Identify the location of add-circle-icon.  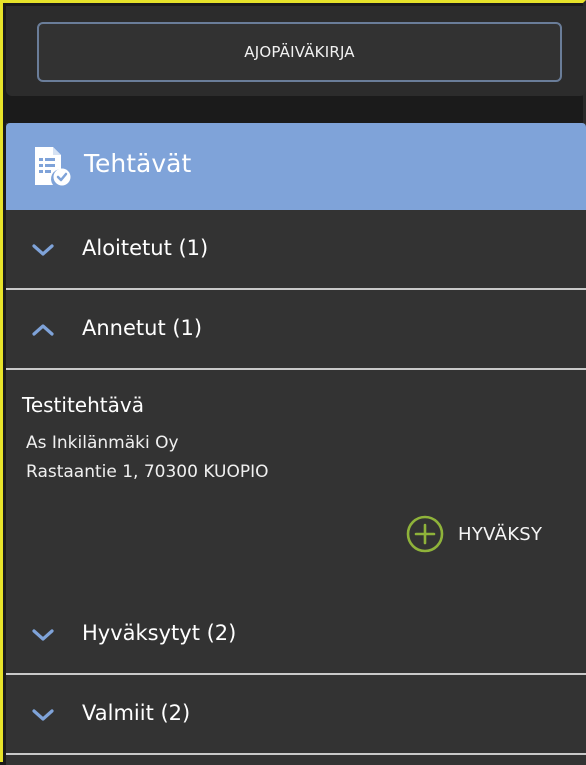
(425, 534).